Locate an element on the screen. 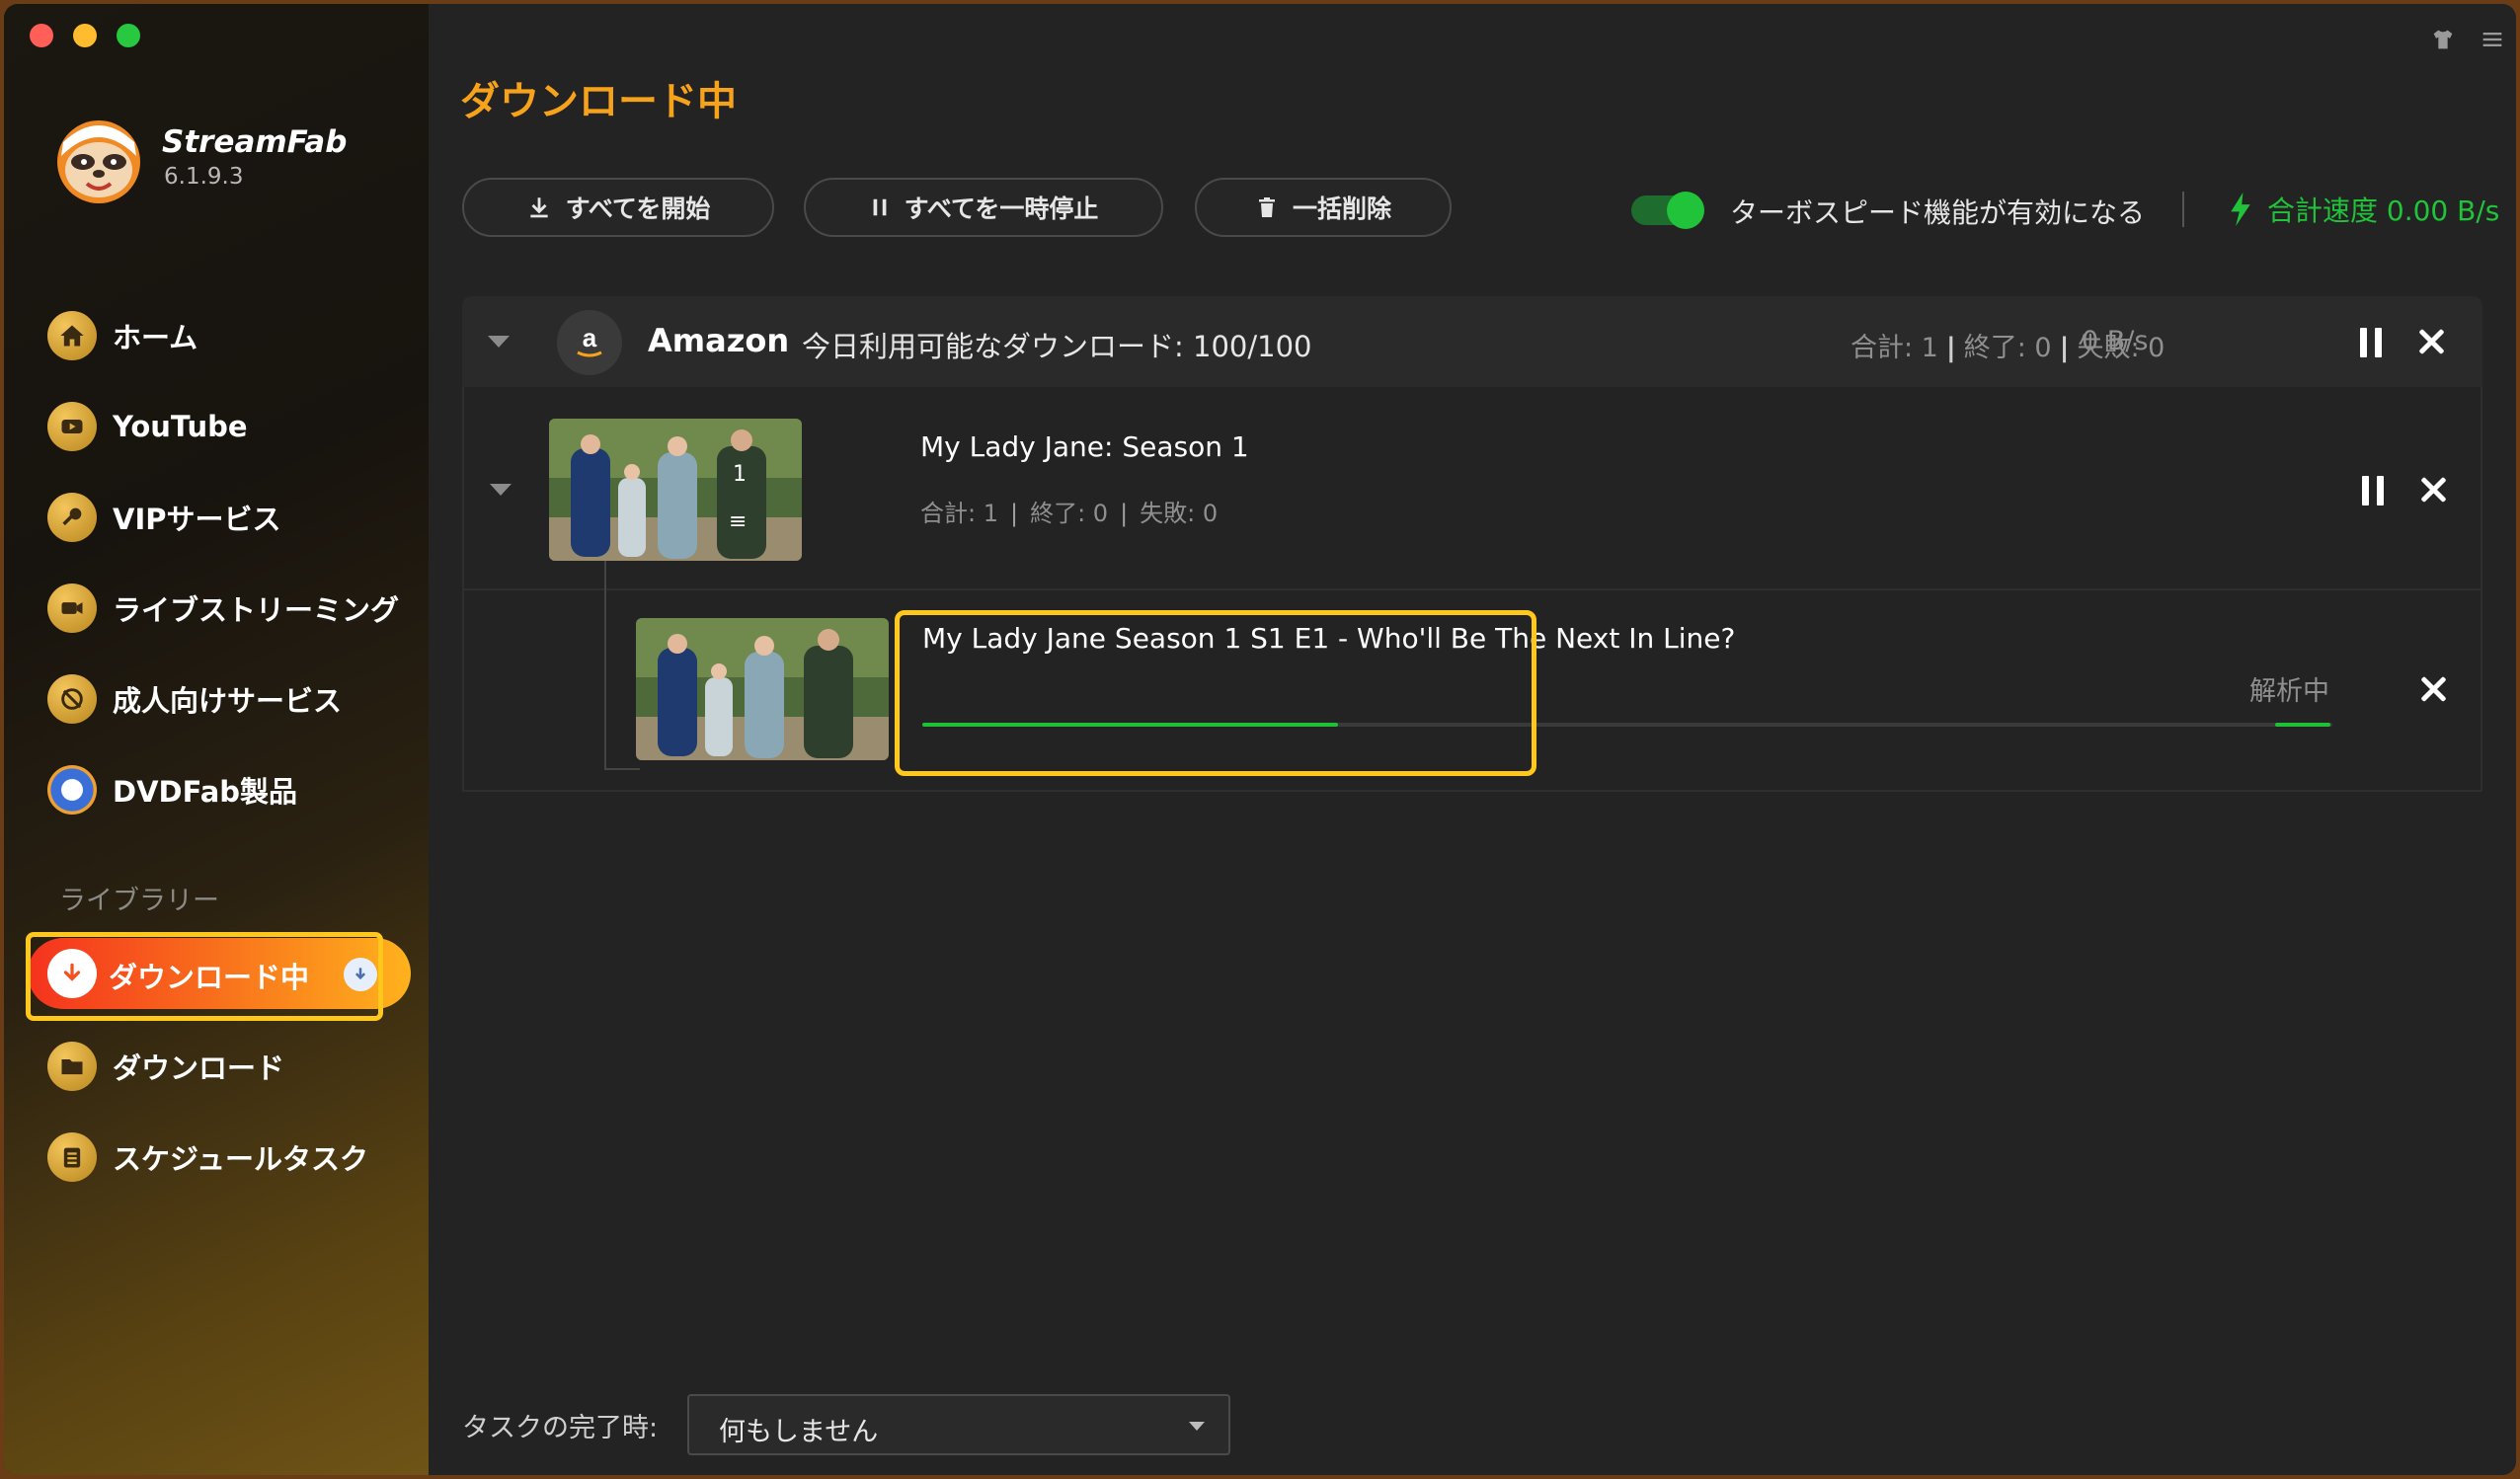 This screenshot has width=2520, height=1479. lightning-icon is located at coordinates (2240, 209).